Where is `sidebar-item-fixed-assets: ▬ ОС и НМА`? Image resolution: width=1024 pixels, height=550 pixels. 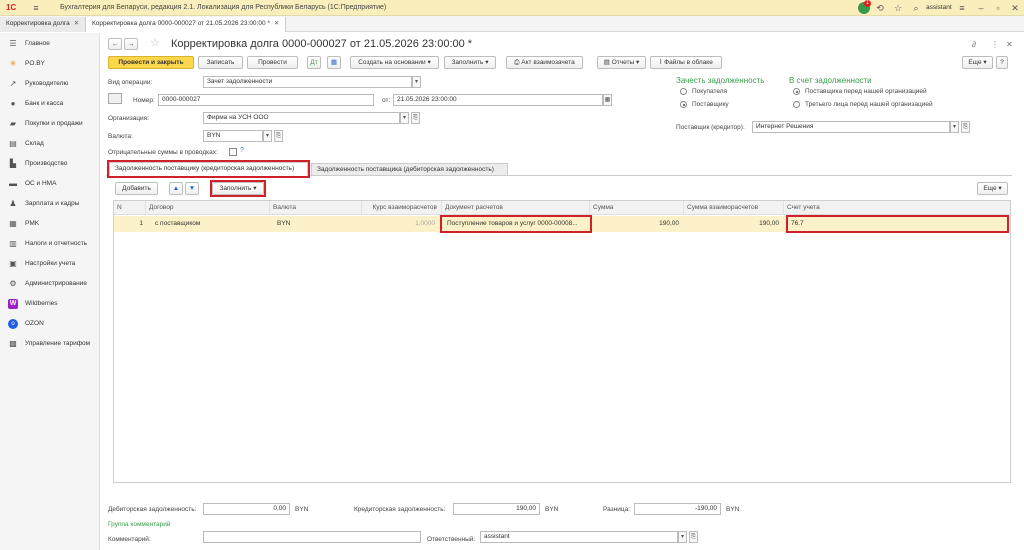
sidebar-item-fixed-assets: ▬ ОС и НМА is located at coordinates (50, 184).